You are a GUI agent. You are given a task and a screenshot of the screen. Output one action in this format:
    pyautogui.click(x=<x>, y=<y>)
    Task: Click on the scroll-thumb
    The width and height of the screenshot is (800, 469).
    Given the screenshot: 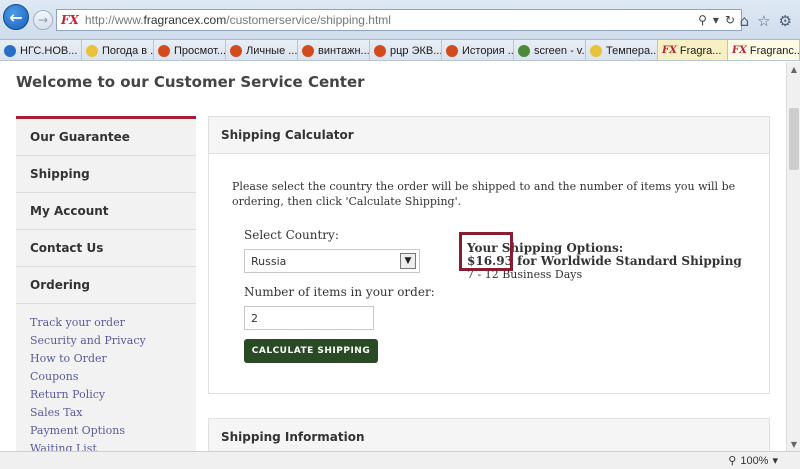 What is the action you would take?
    pyautogui.click(x=794, y=139)
    